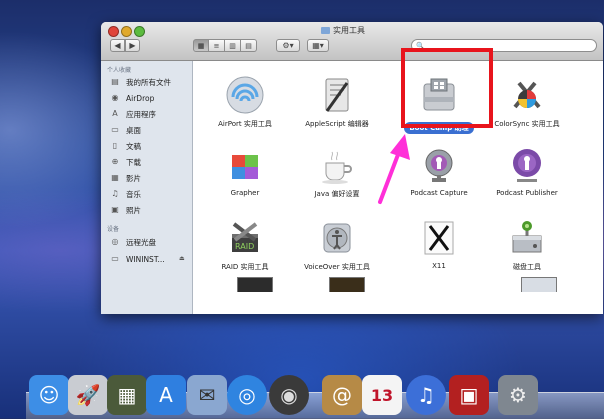 The image size is (604, 419). Describe the element at coordinates (115, 209) in the screenshot. I see `photos-icon: ▣` at that location.